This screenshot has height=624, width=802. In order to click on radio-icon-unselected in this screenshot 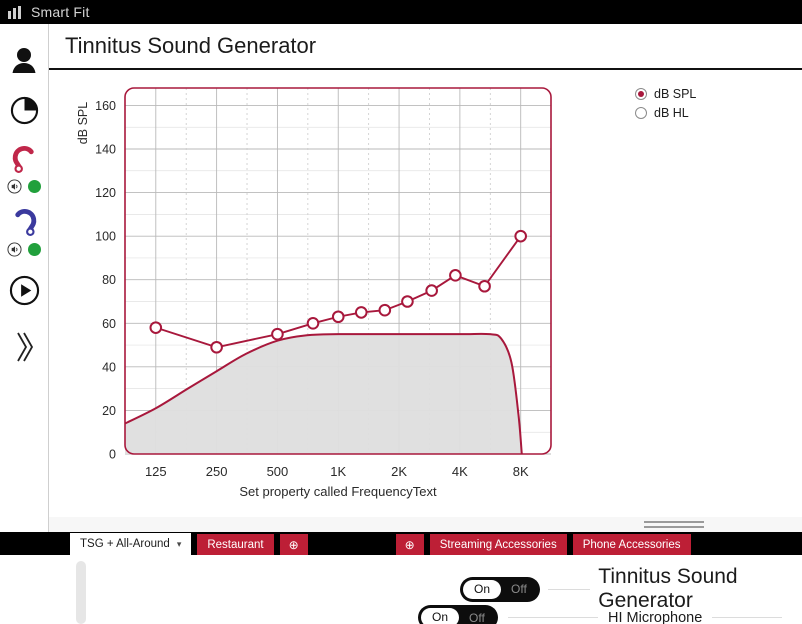, I will do `click(641, 112)`.